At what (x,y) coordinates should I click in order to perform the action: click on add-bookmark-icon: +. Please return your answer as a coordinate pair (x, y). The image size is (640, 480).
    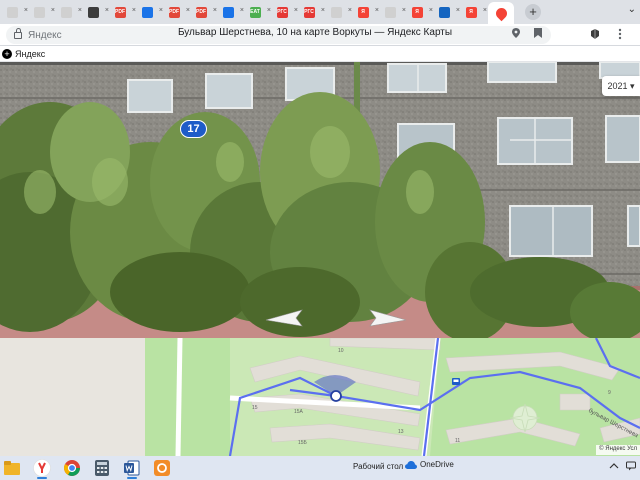
    Looking at the image, I should click on (7, 53).